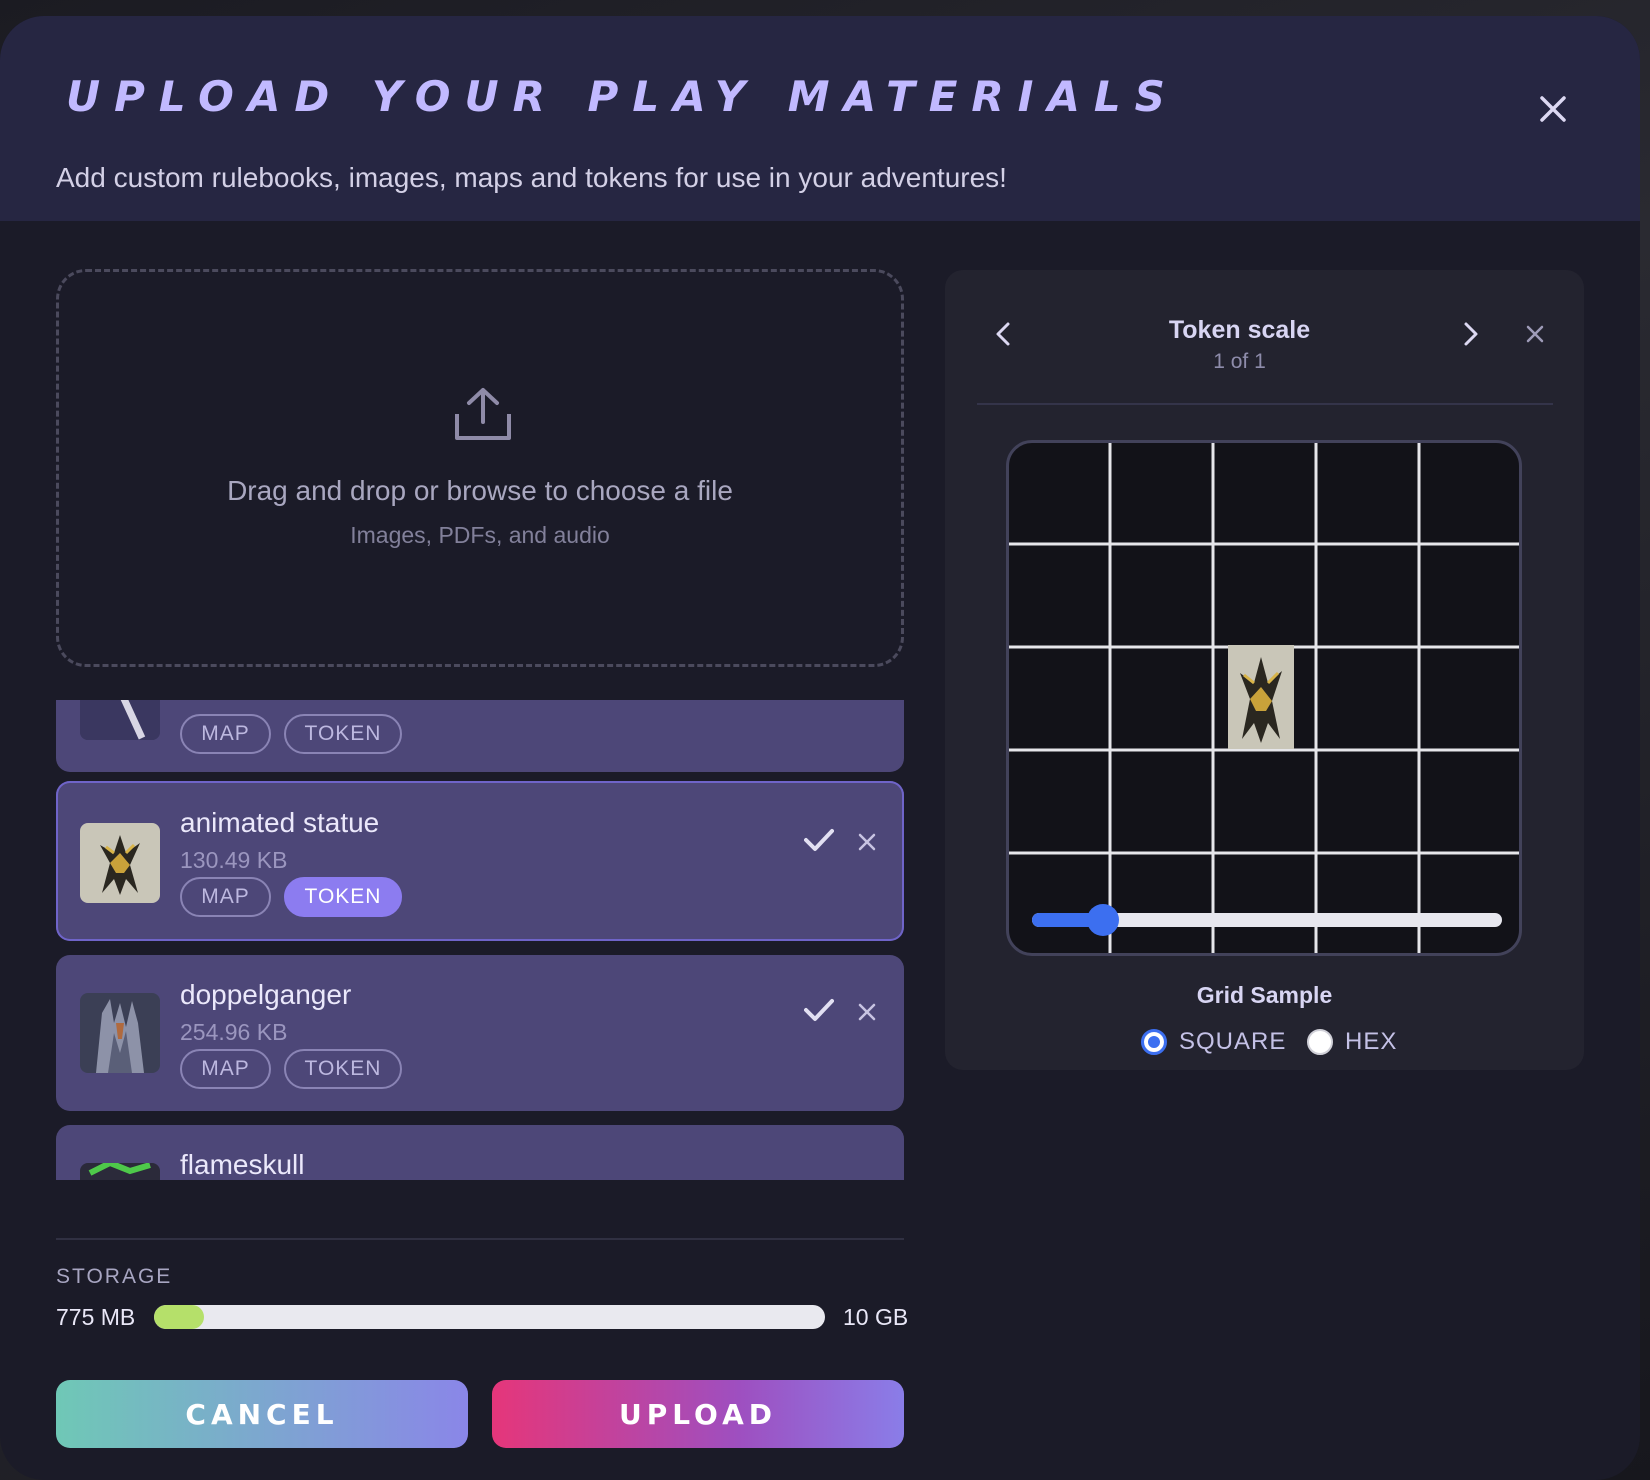 The height and width of the screenshot is (1480, 1650). Describe the element at coordinates (1261, 697) in the screenshot. I see `token-preview` at that location.